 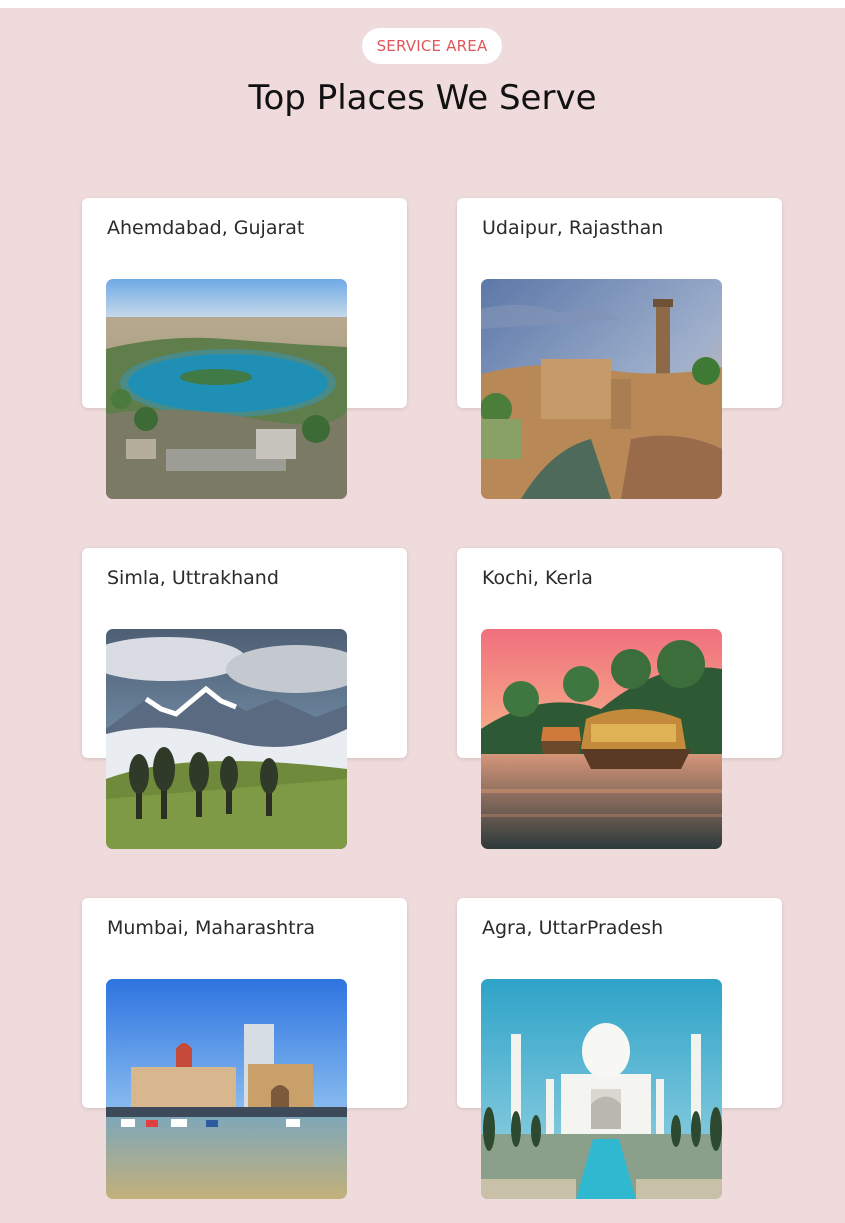 I want to click on place-card-kochi: Kochi, Kerla, so click(x=619, y=698).